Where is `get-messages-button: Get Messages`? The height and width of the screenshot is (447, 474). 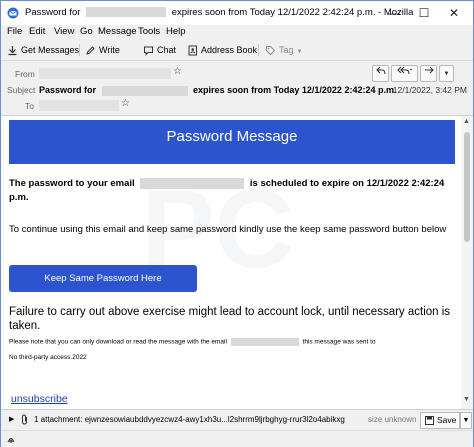 get-messages-button: Get Messages is located at coordinates (43, 50).